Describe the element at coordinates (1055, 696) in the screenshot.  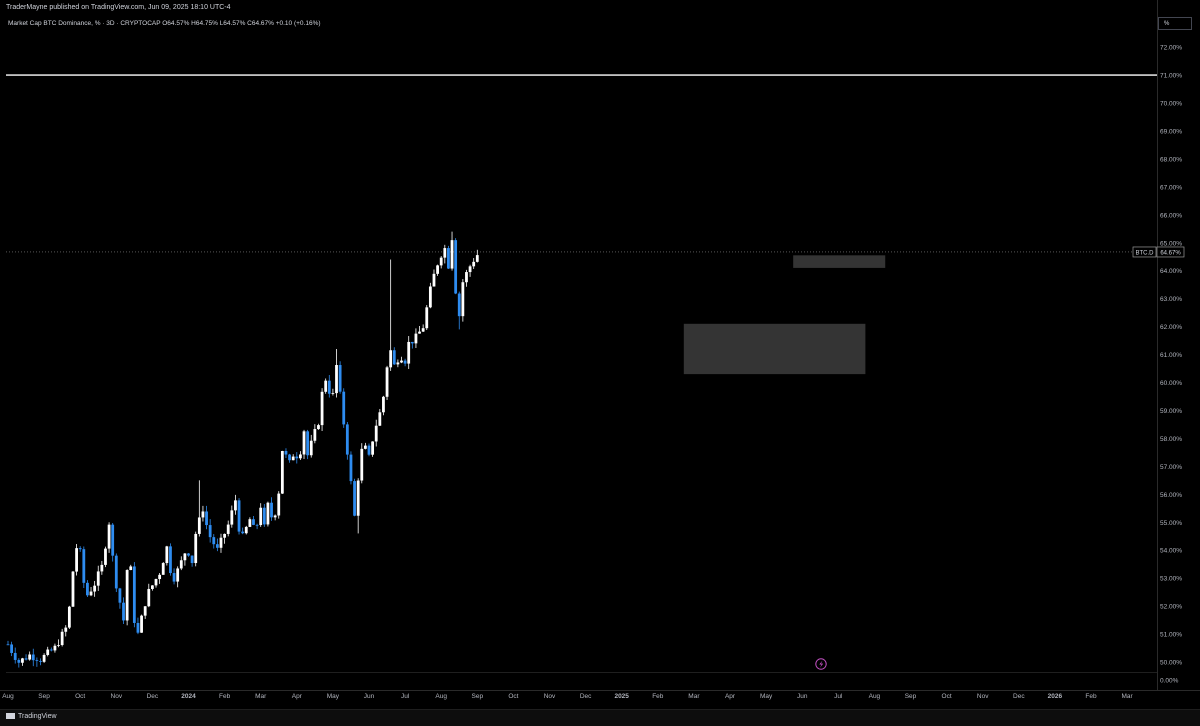
I see `time-tick-label: 2026` at that location.